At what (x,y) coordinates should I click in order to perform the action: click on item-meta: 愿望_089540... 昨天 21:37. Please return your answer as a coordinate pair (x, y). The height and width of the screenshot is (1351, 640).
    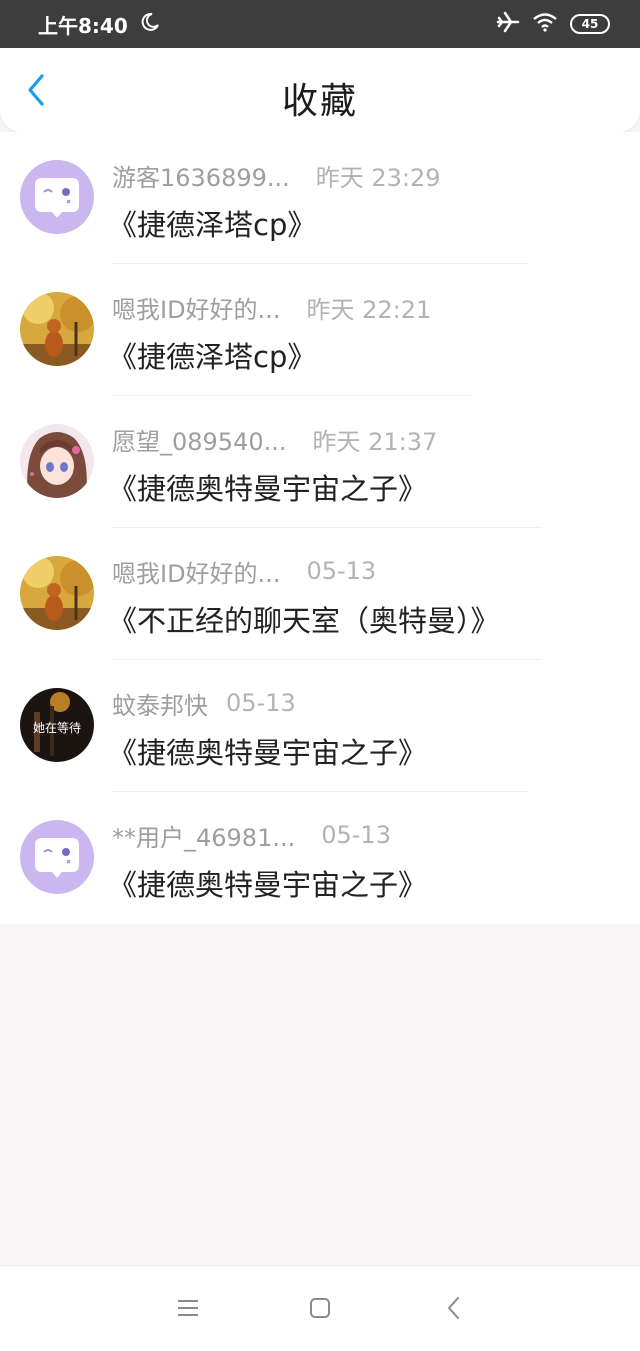
    Looking at the image, I should click on (274, 439).